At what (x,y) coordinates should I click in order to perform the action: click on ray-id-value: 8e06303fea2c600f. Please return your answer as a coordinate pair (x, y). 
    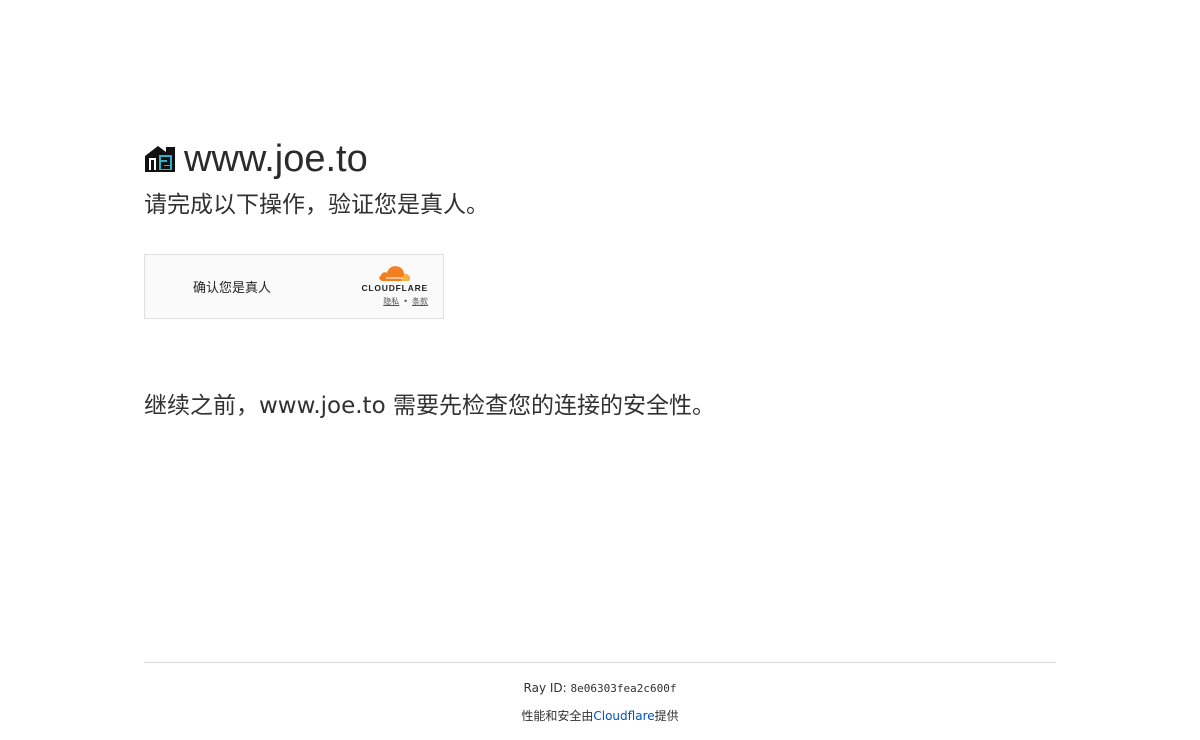
    Looking at the image, I should click on (623, 688).